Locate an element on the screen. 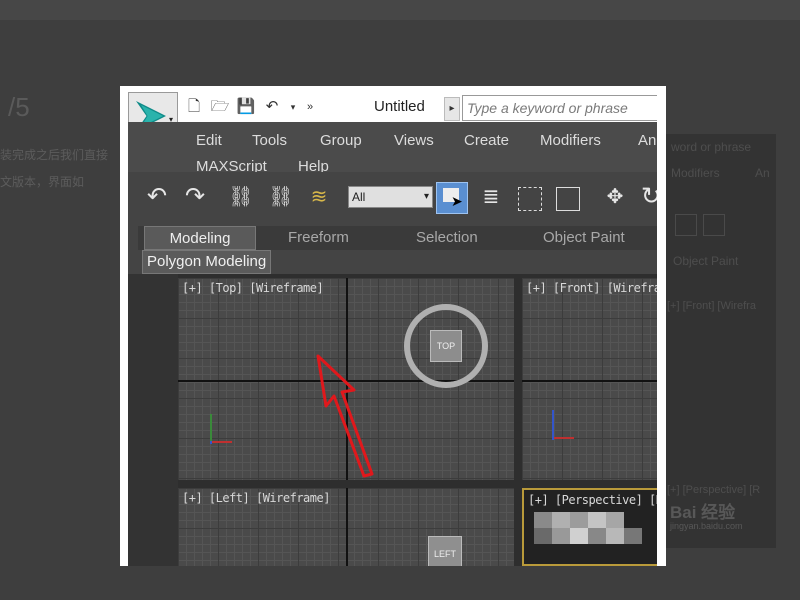 This screenshot has width=800, height=600. ghost-menu-item: Modifiers is located at coordinates (695, 173).